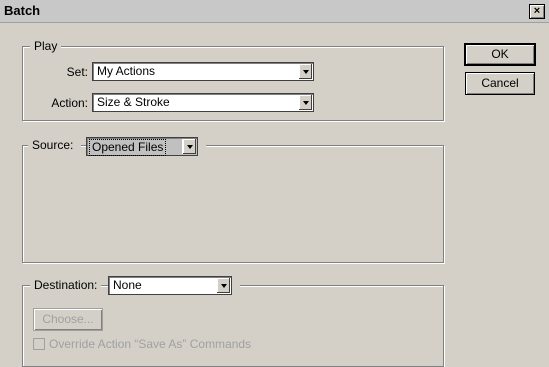 The image size is (549, 367). Describe the element at coordinates (203, 102) in the screenshot. I see `action-dropdown: Size & Stroke` at that location.